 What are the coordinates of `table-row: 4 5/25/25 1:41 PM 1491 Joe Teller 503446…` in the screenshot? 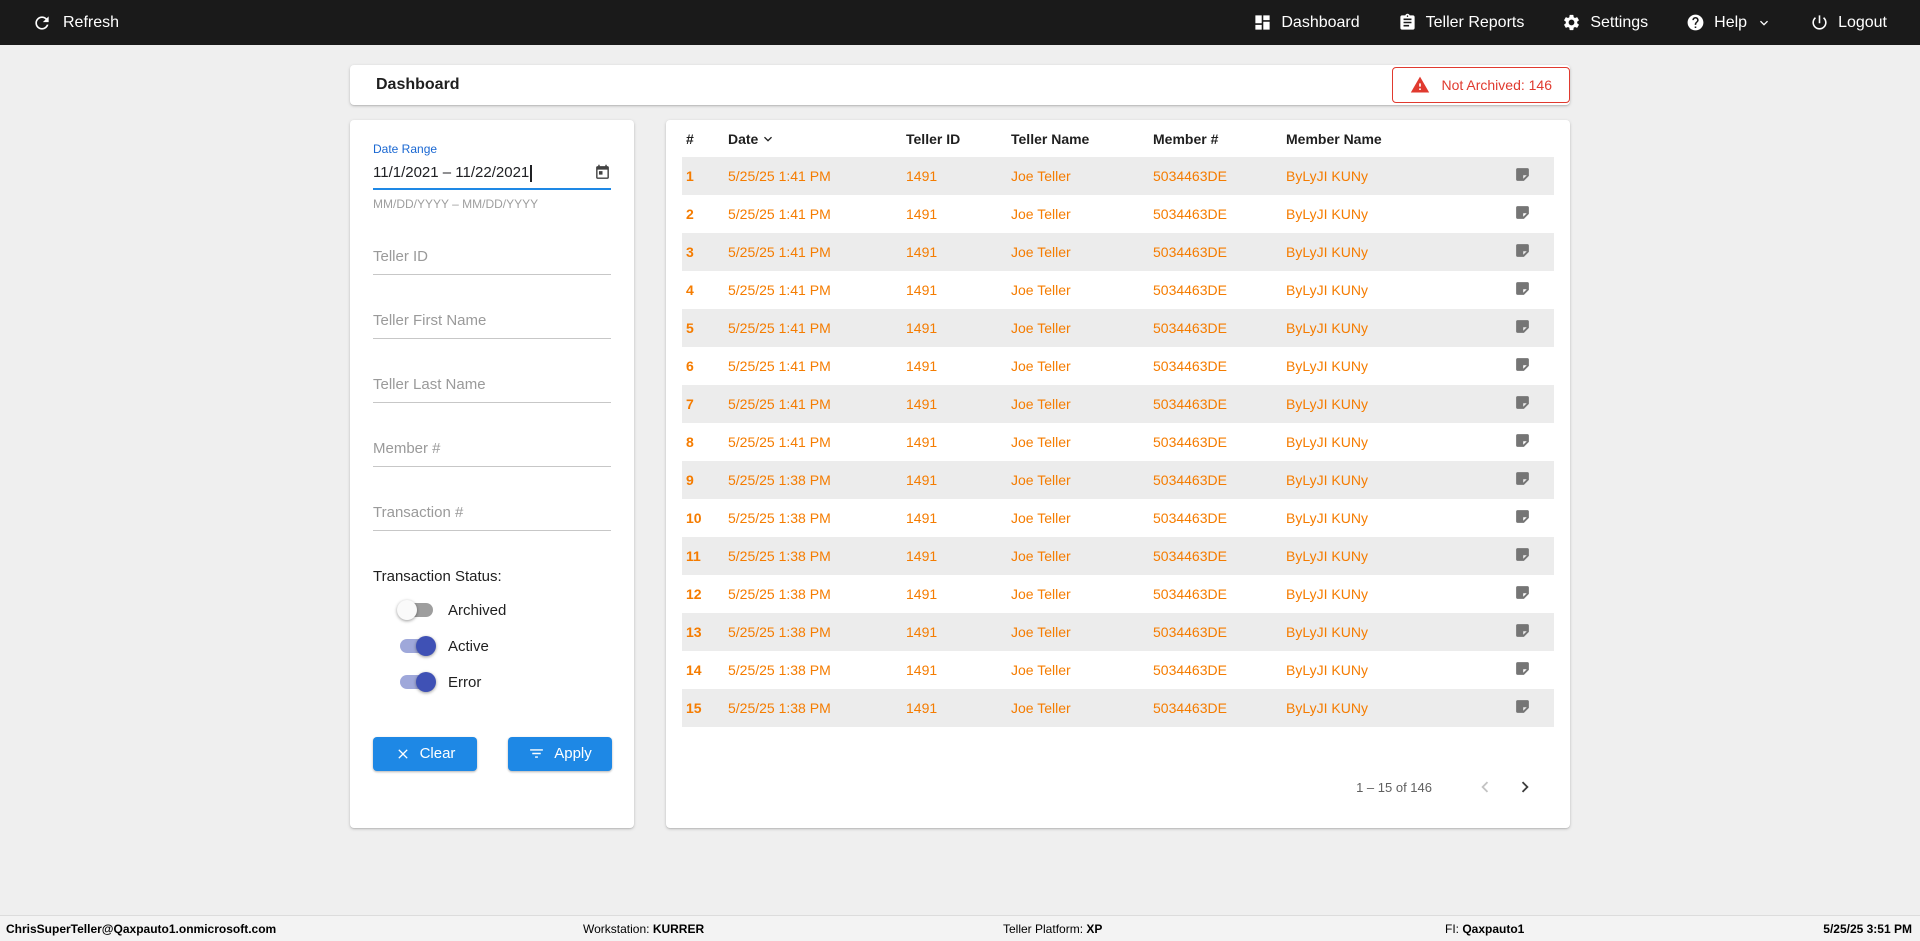 It's located at (1118, 290).